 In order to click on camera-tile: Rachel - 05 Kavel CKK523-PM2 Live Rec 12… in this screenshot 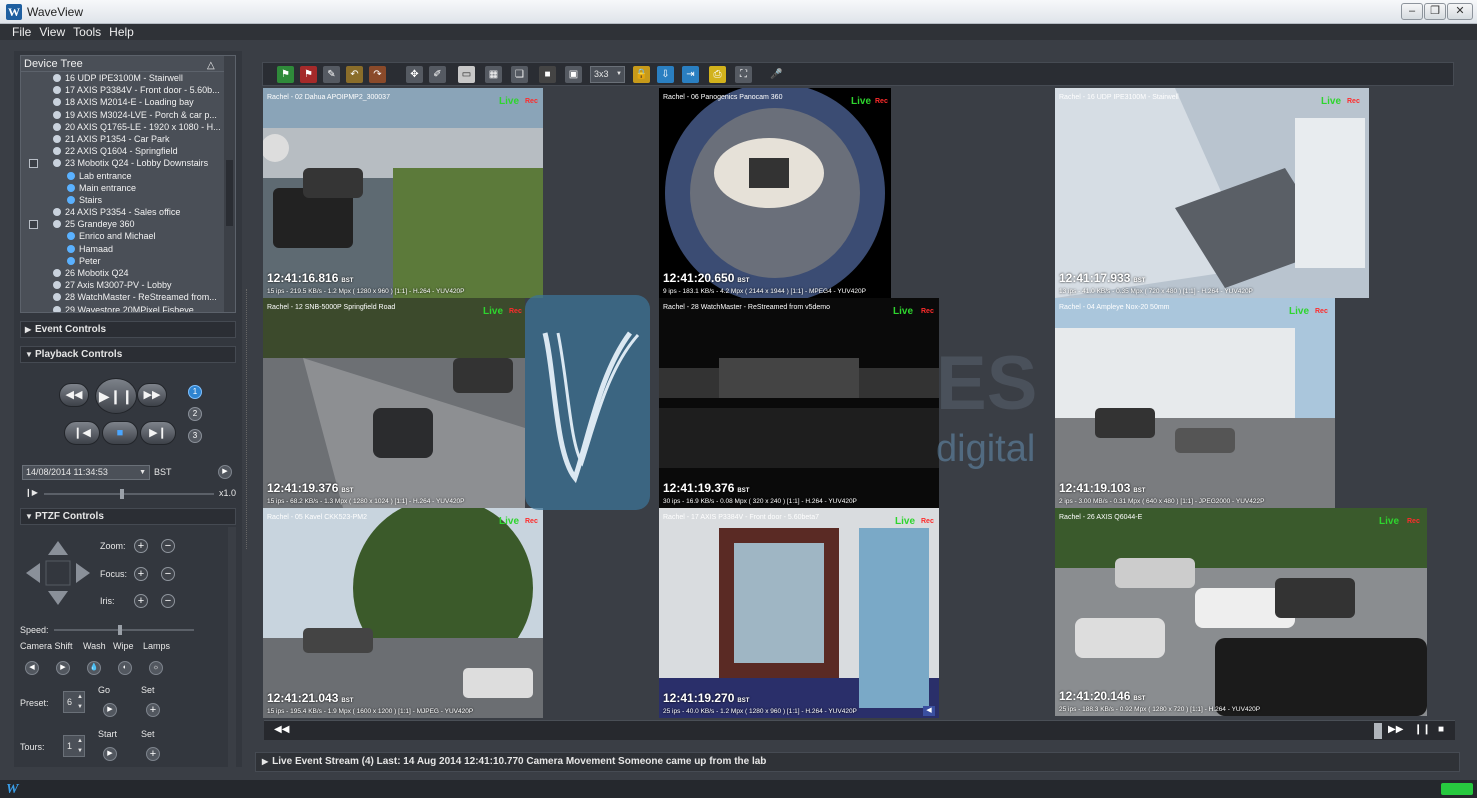, I will do `click(403, 613)`.